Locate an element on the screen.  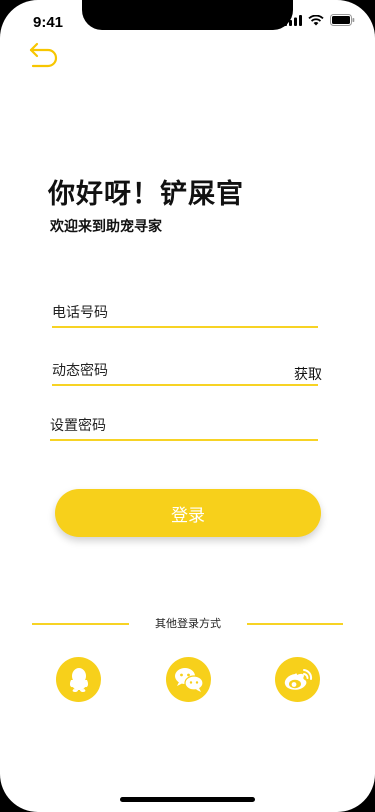
other-login-label: 其他登录方式 is located at coordinates (188, 623).